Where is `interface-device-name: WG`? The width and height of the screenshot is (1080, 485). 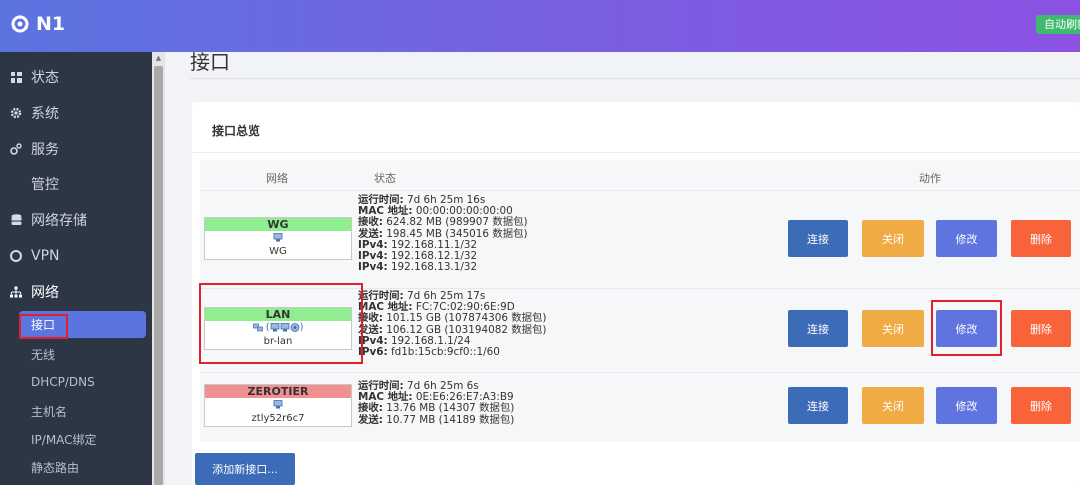 interface-device-name: WG is located at coordinates (278, 251).